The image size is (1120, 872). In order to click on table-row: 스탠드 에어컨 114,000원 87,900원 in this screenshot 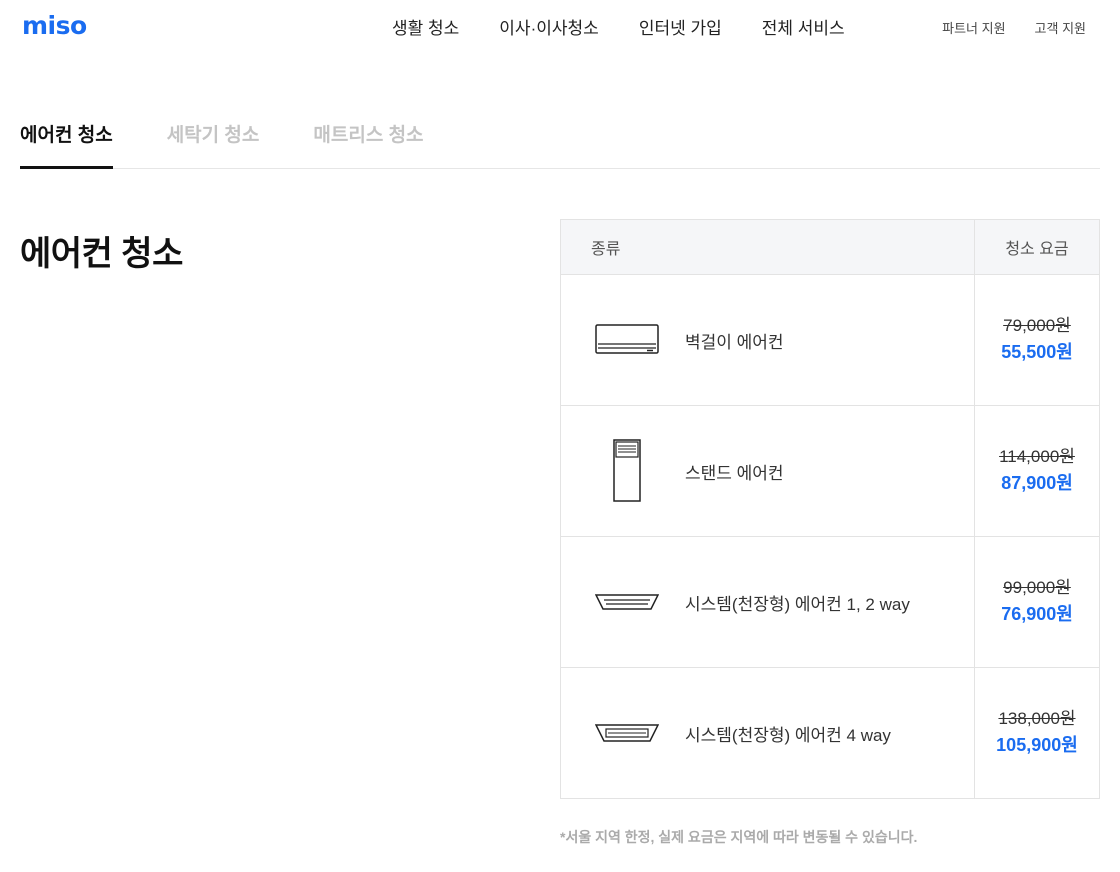, I will do `click(830, 471)`.